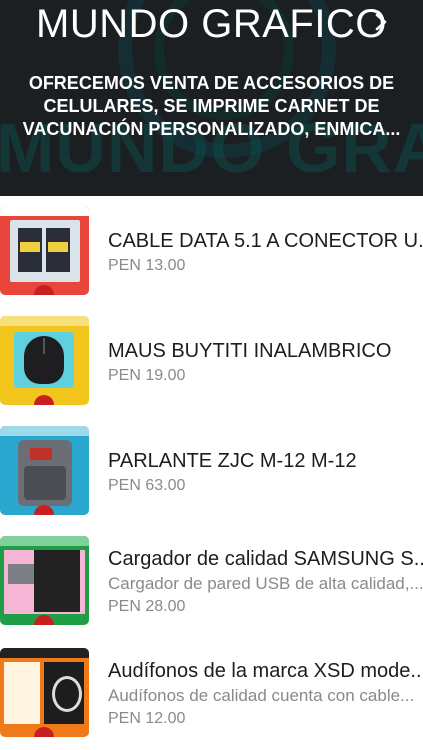 This screenshot has height=750, width=423. I want to click on product-price: PEN 13.00, so click(147, 265).